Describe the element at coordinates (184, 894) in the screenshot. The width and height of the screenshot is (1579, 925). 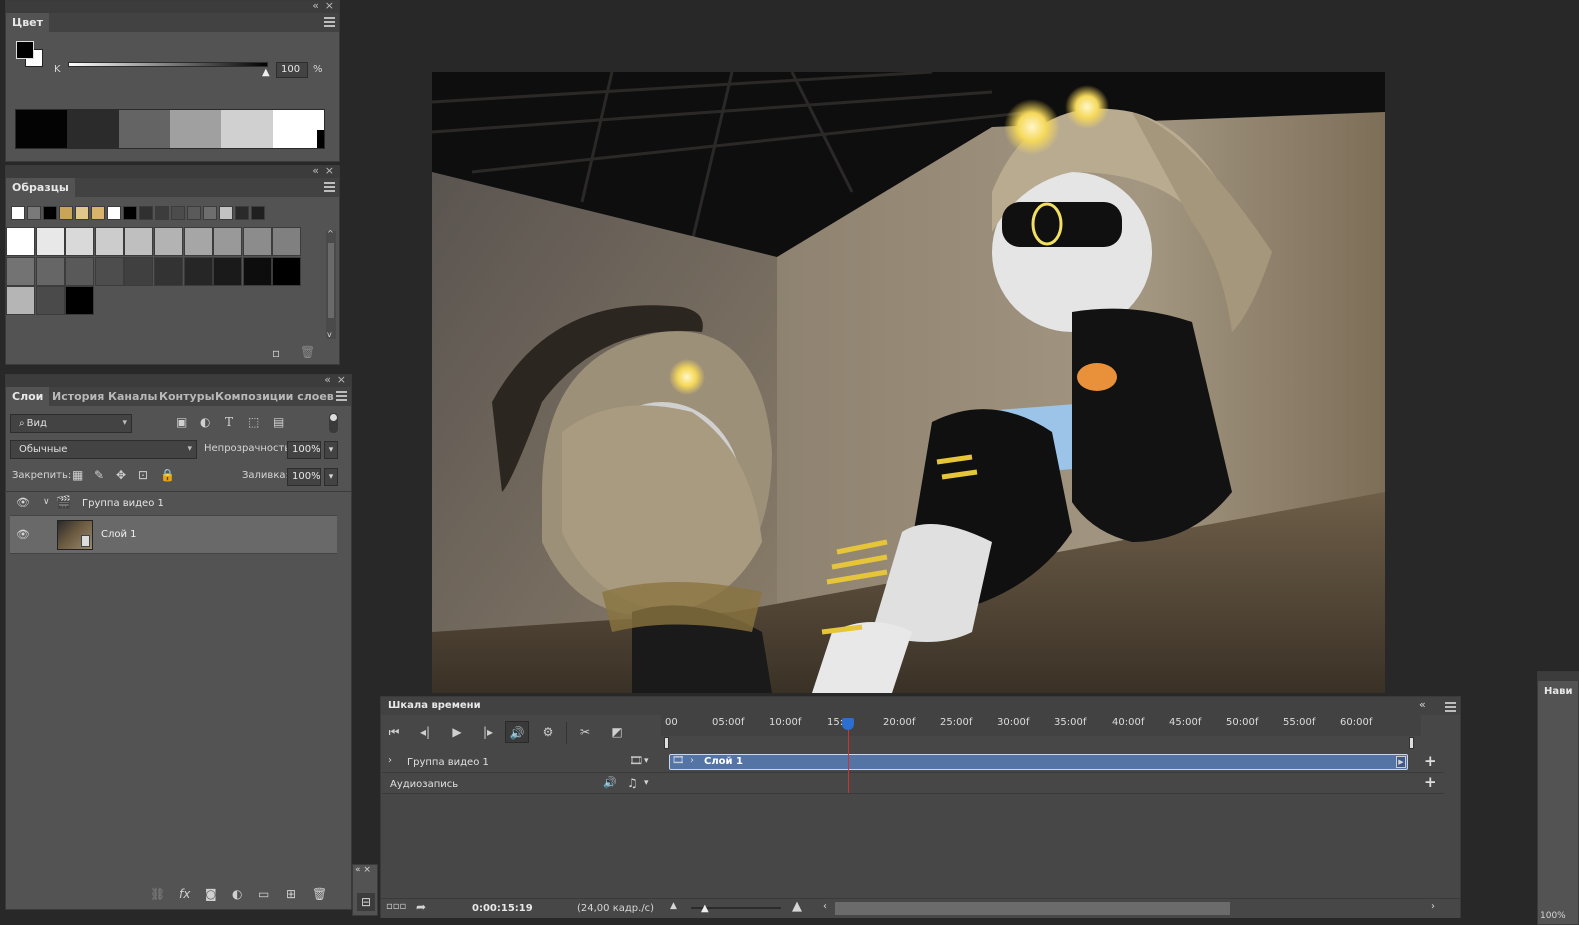
I see `fx-icon: fx` at that location.